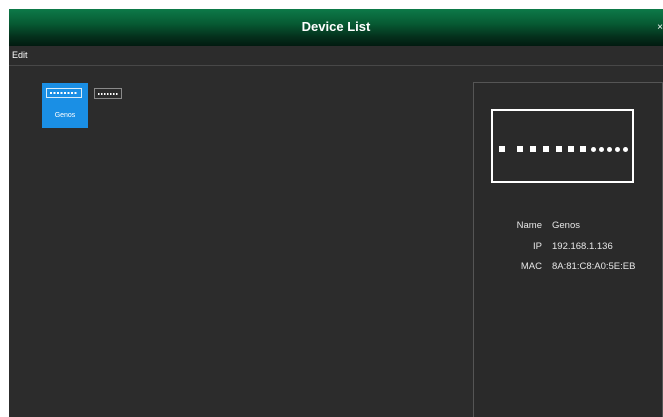 This screenshot has width=663, height=417. I want to click on name-label: Name, so click(529, 225).